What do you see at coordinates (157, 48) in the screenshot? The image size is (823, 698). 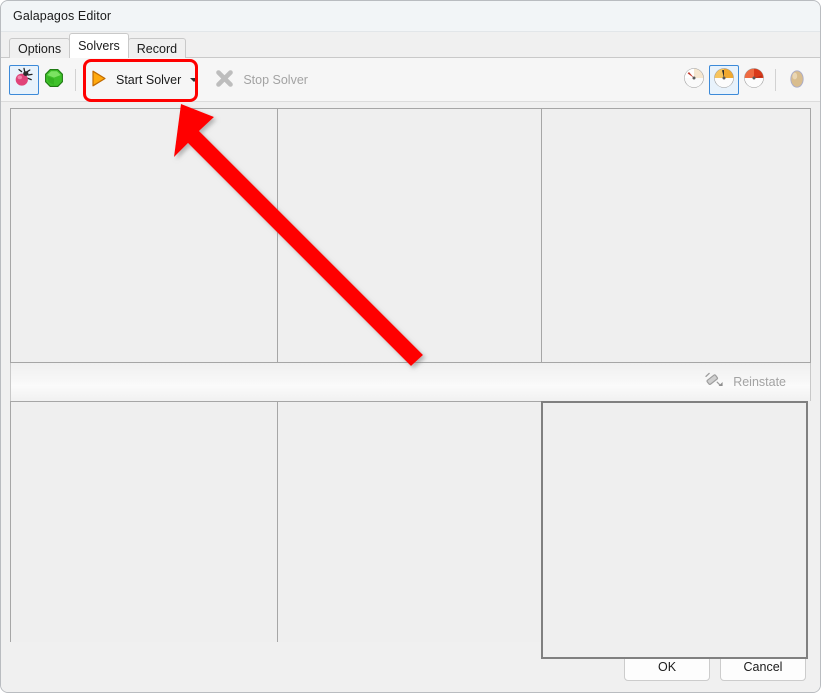 I see `tab-record: Record` at bounding box center [157, 48].